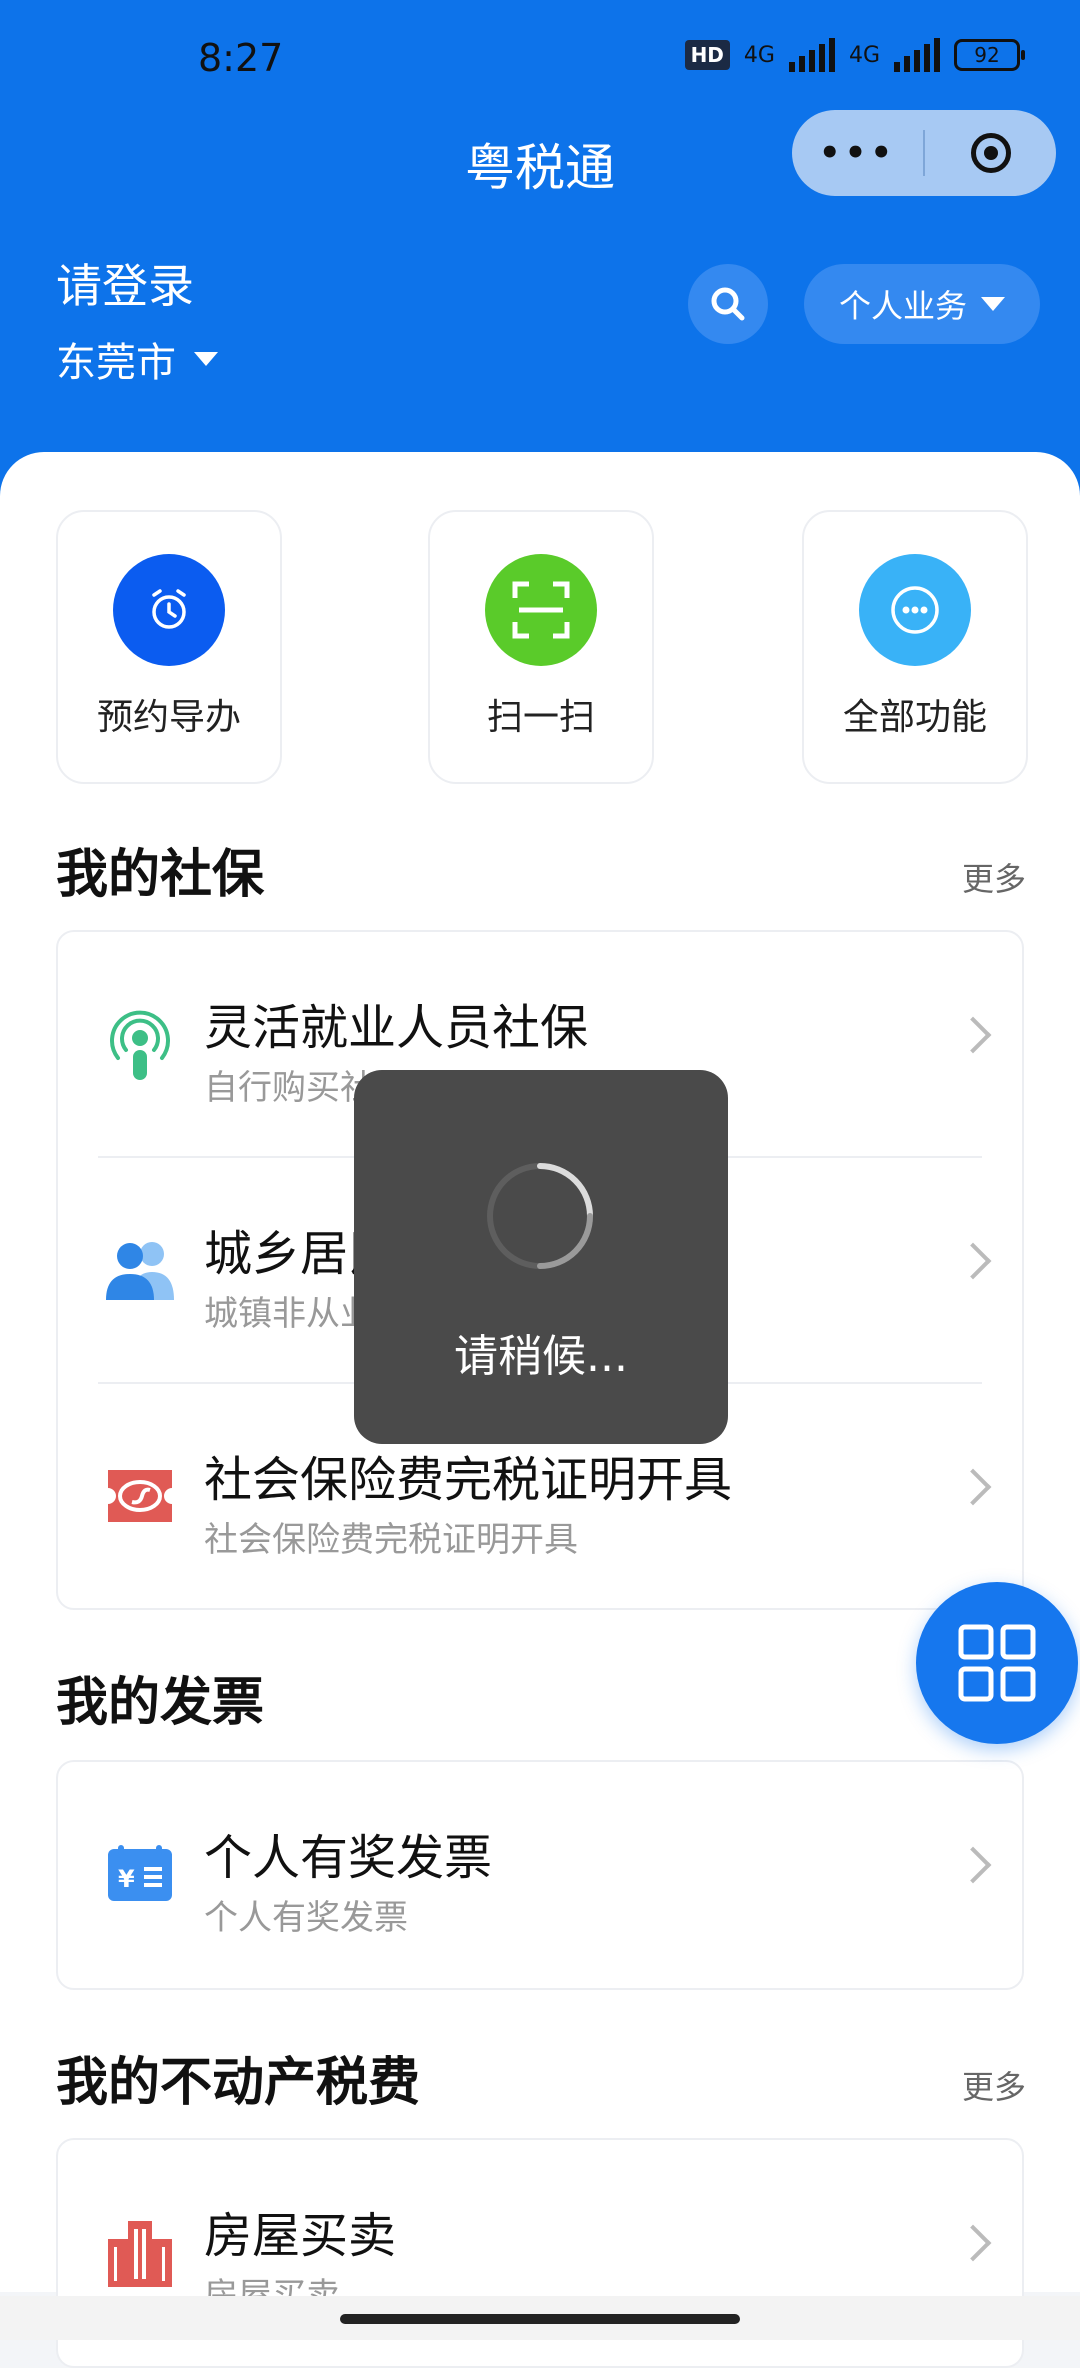 The height and width of the screenshot is (2368, 1080). What do you see at coordinates (915, 610) in the screenshot?
I see `more-circle-icon` at bounding box center [915, 610].